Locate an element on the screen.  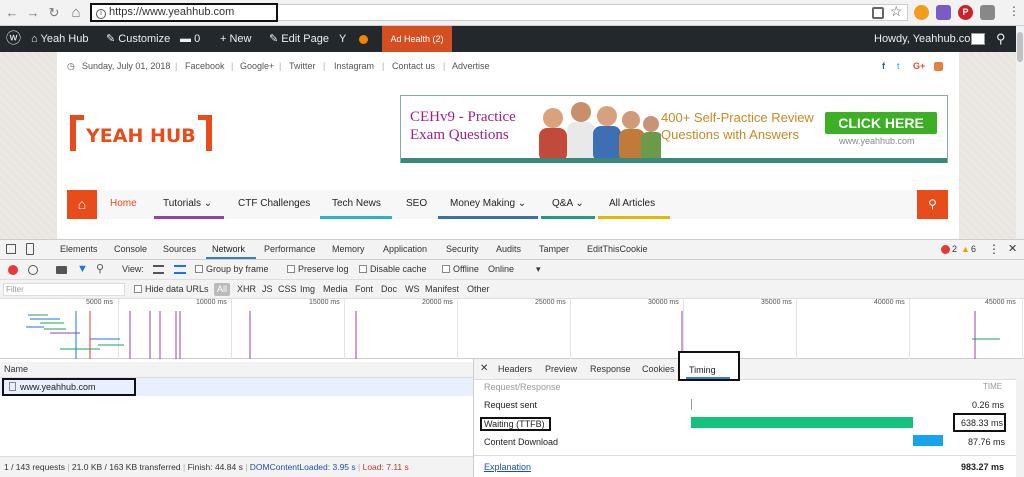
site-logo: YEAH HUB is located at coordinates (141, 134).